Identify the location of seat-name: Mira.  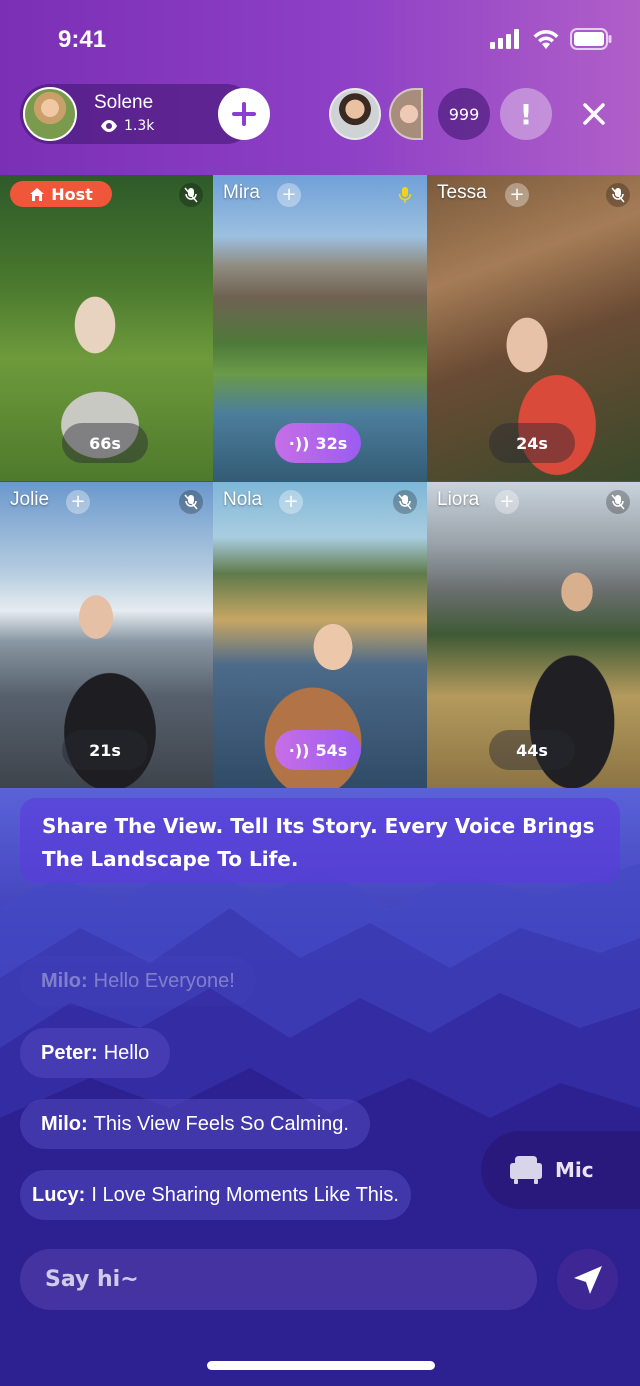
(241, 192).